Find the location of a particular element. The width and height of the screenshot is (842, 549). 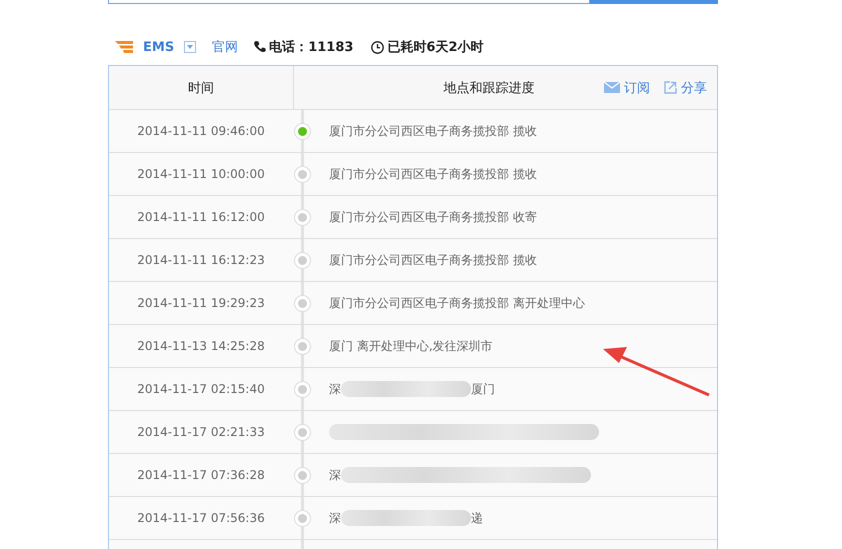

time-cell-text: 2014-11-13 14:25:28 is located at coordinates (201, 346).